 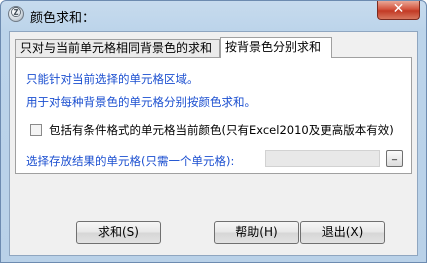 What do you see at coordinates (118, 232) in the screenshot?
I see `sum-button: 求和(S)` at bounding box center [118, 232].